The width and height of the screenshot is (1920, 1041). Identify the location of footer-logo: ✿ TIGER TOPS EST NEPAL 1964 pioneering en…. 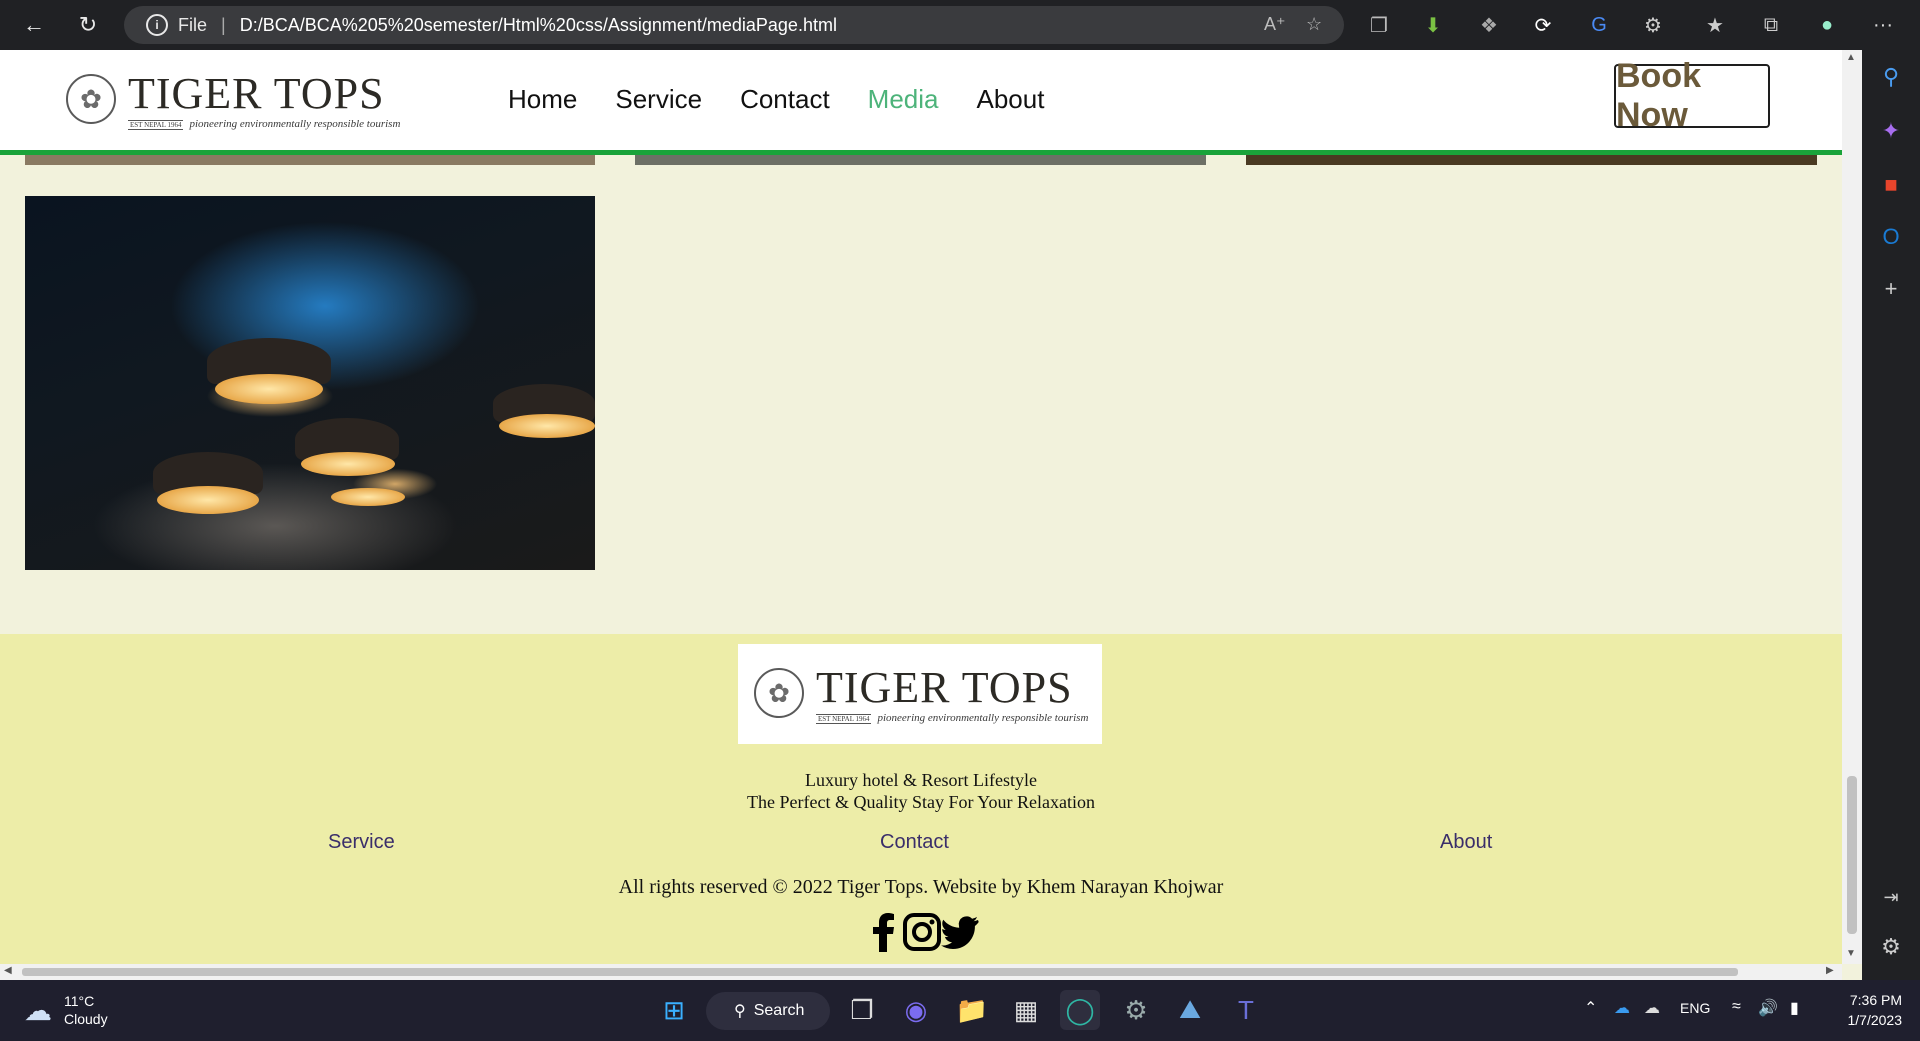
(920, 694).